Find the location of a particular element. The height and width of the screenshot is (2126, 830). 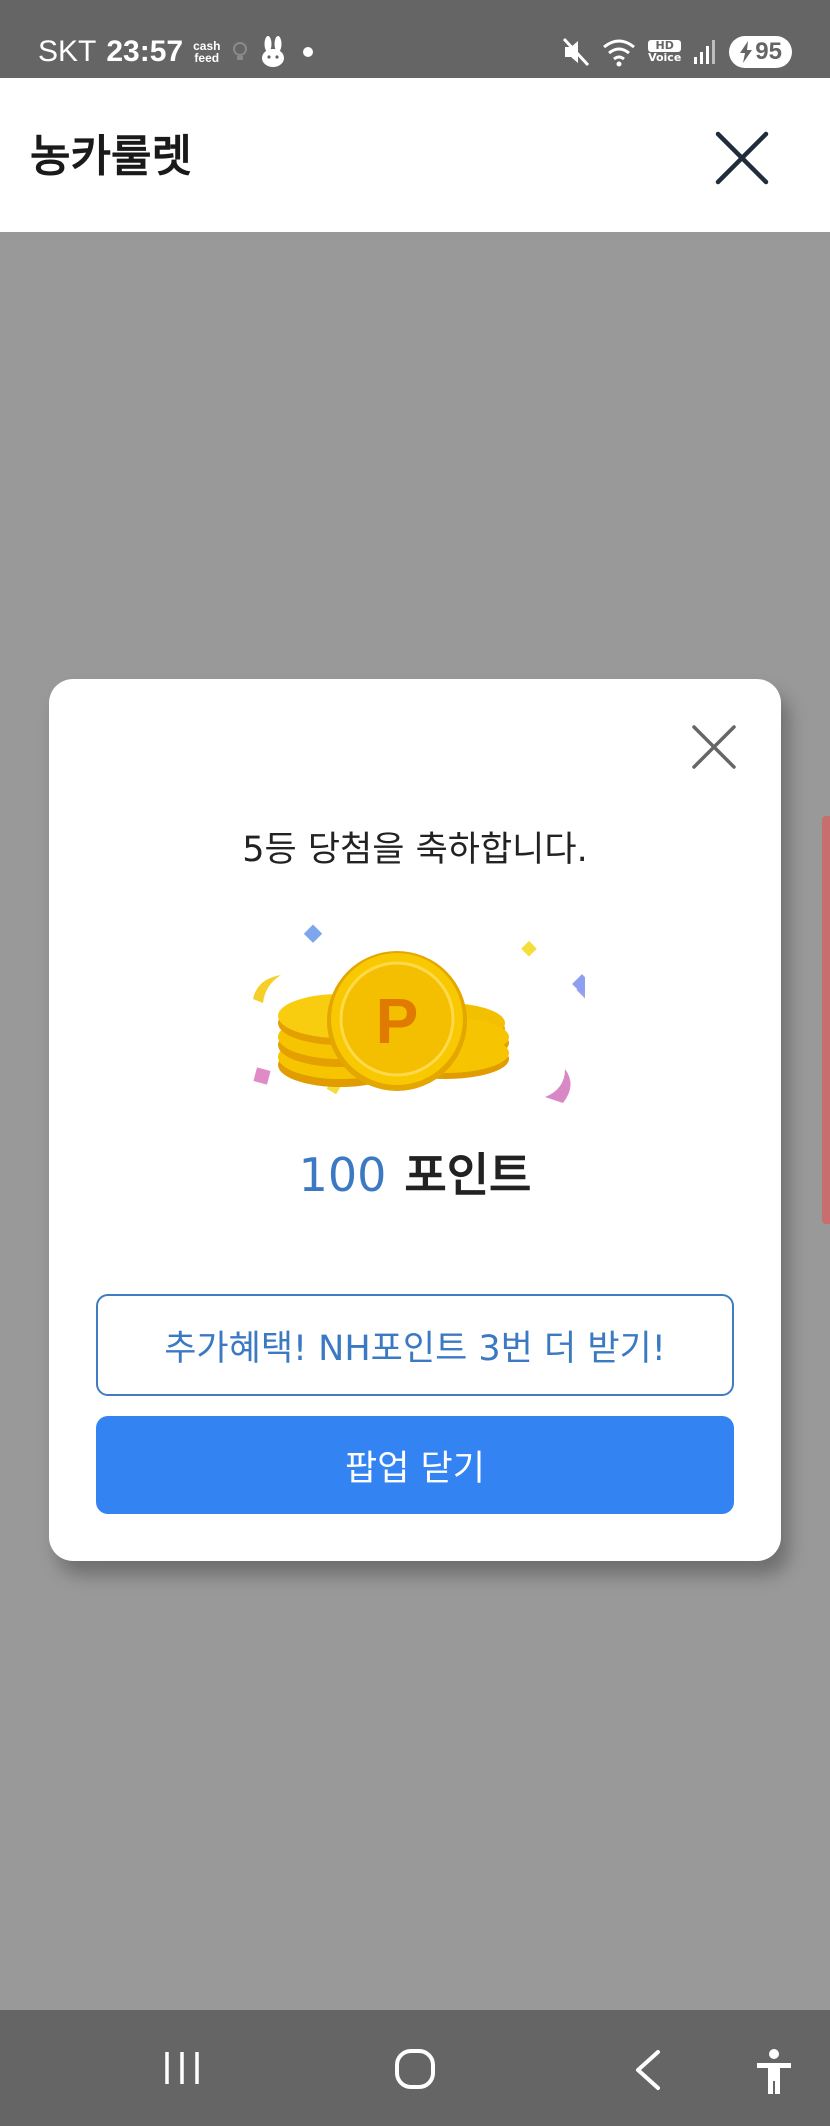

carrier-label: SKT is located at coordinates (67, 51).